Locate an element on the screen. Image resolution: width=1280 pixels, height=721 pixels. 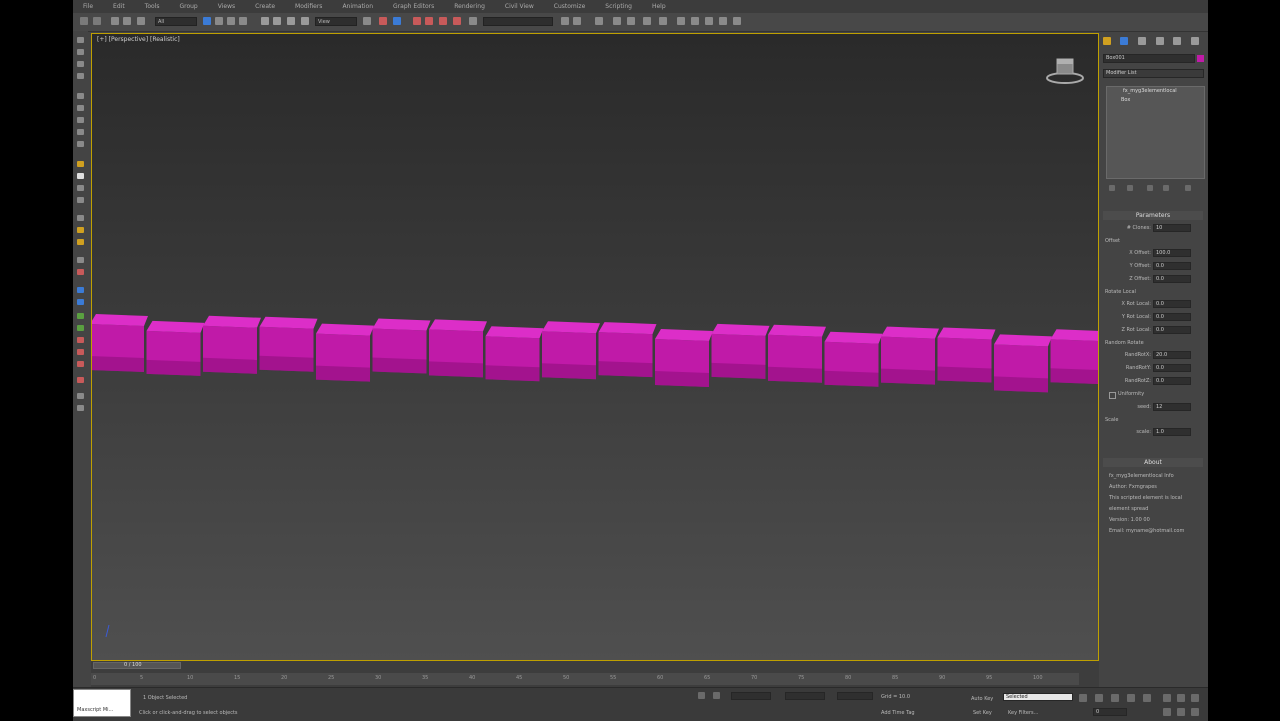
spinner-snap-icon is located at coordinates (457, 21).